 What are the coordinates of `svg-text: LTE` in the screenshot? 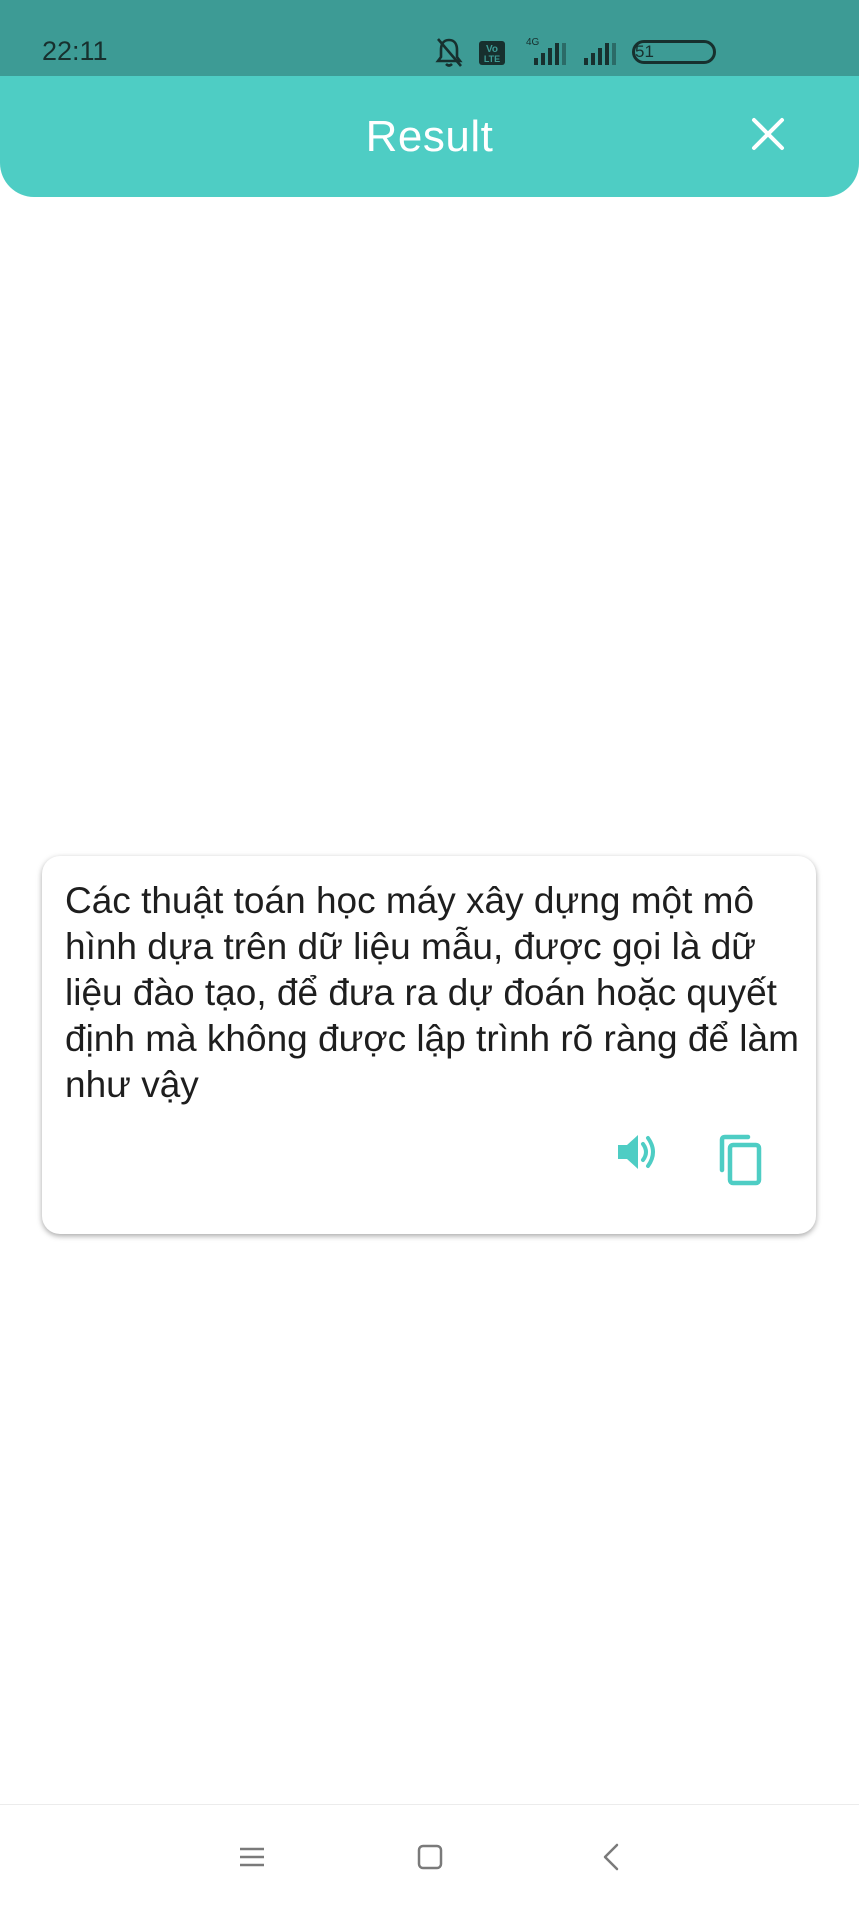 It's located at (492, 59).